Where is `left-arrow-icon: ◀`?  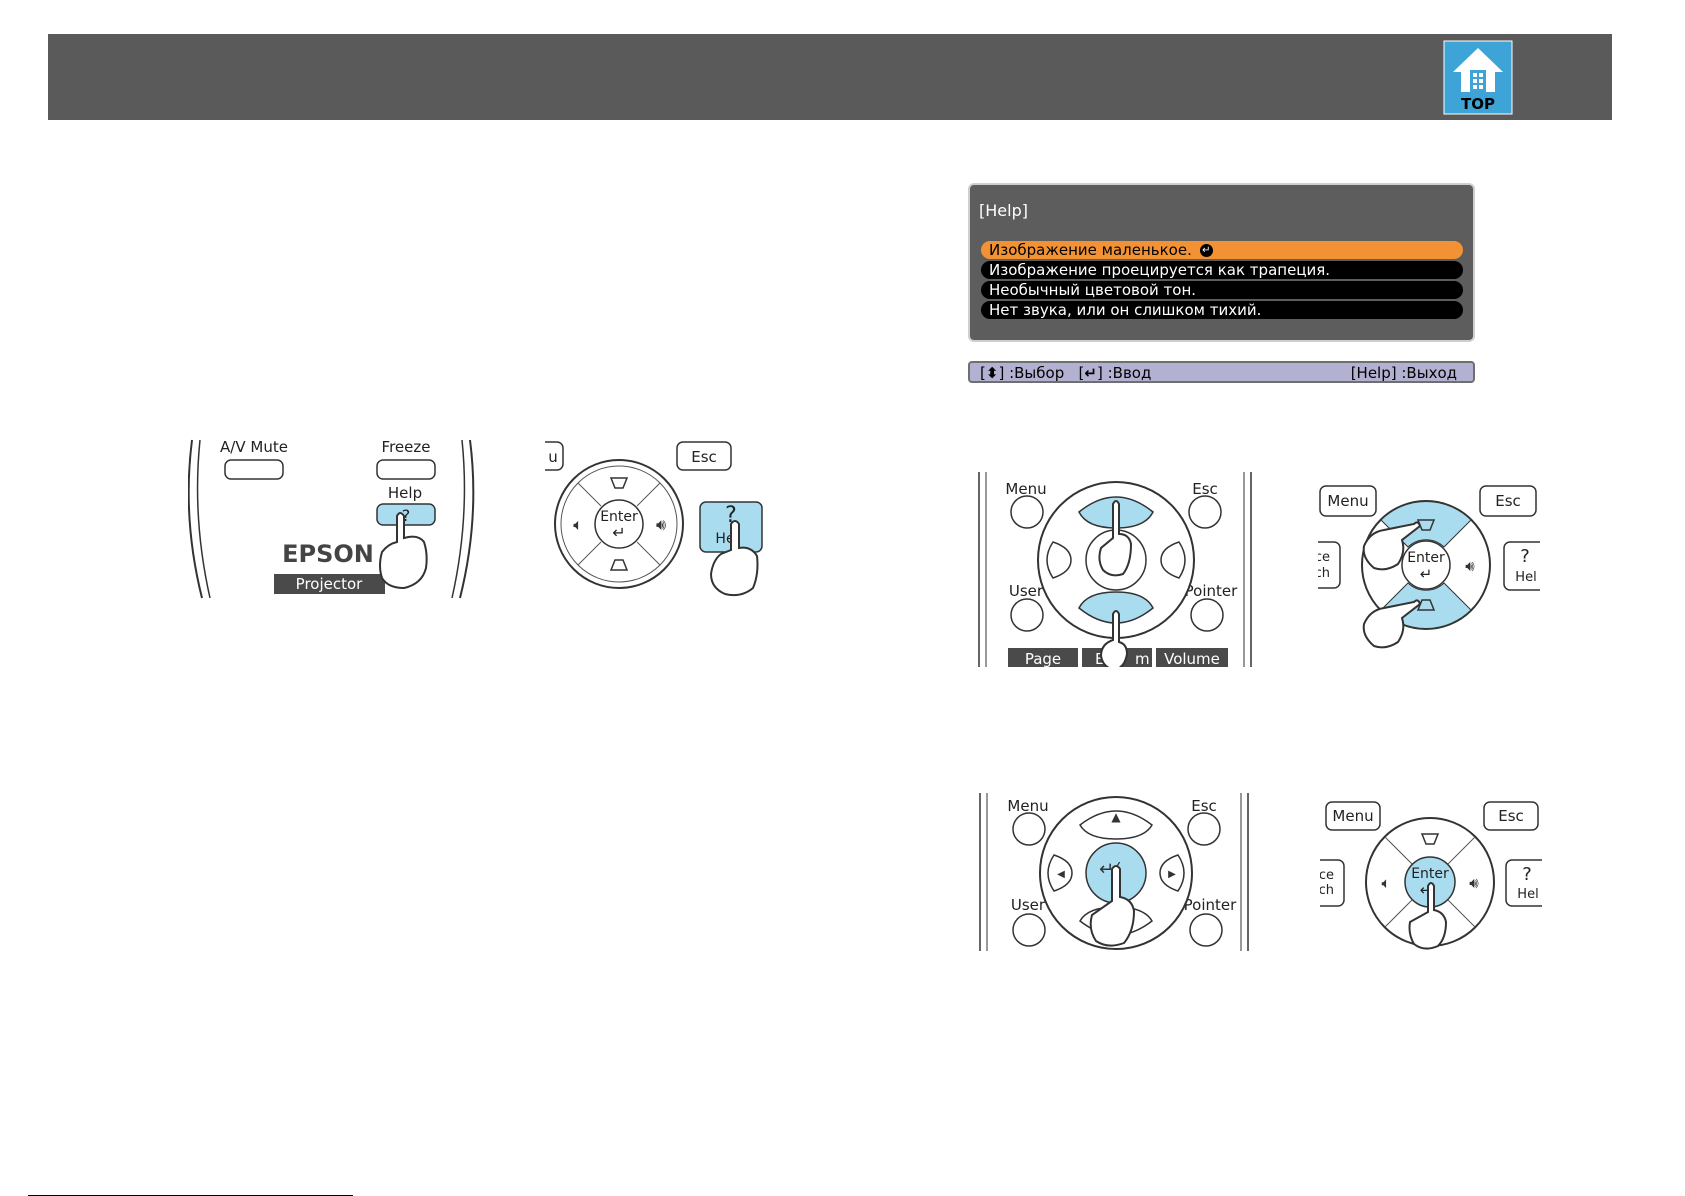 left-arrow-icon: ◀ is located at coordinates (1061, 874).